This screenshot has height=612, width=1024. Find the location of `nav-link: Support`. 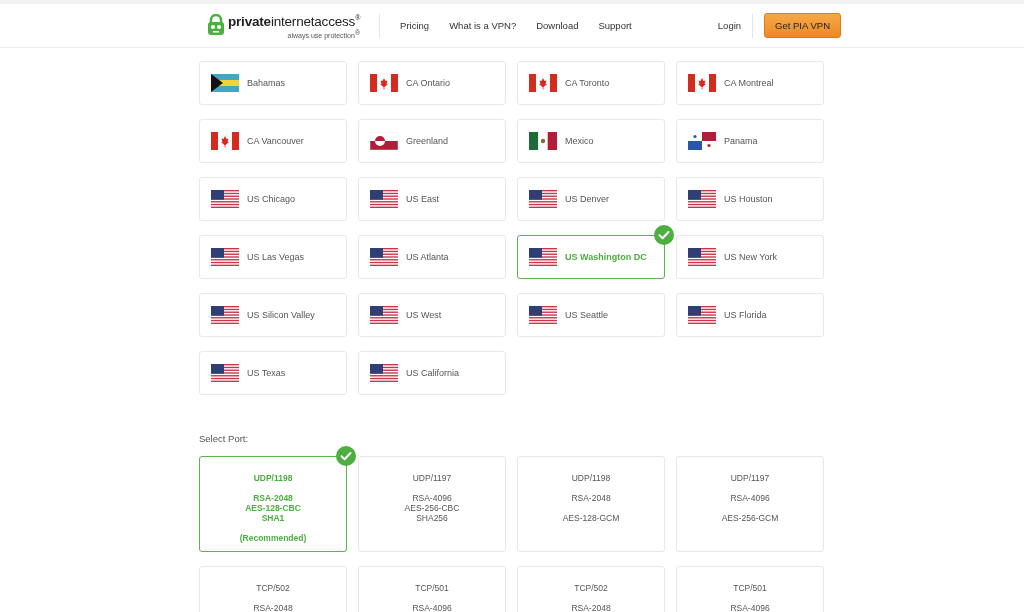

nav-link: Support is located at coordinates (615, 25).